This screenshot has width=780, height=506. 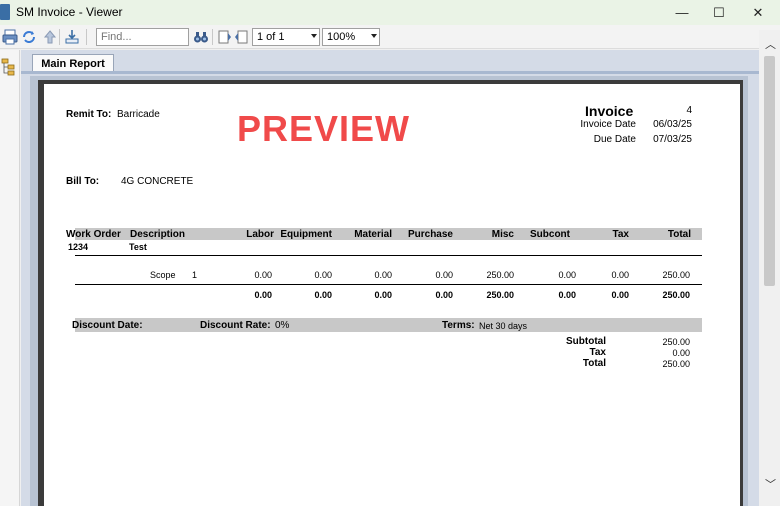 What do you see at coordinates (676, 342) in the screenshot?
I see `subtotal-value: 250.00` at bounding box center [676, 342].